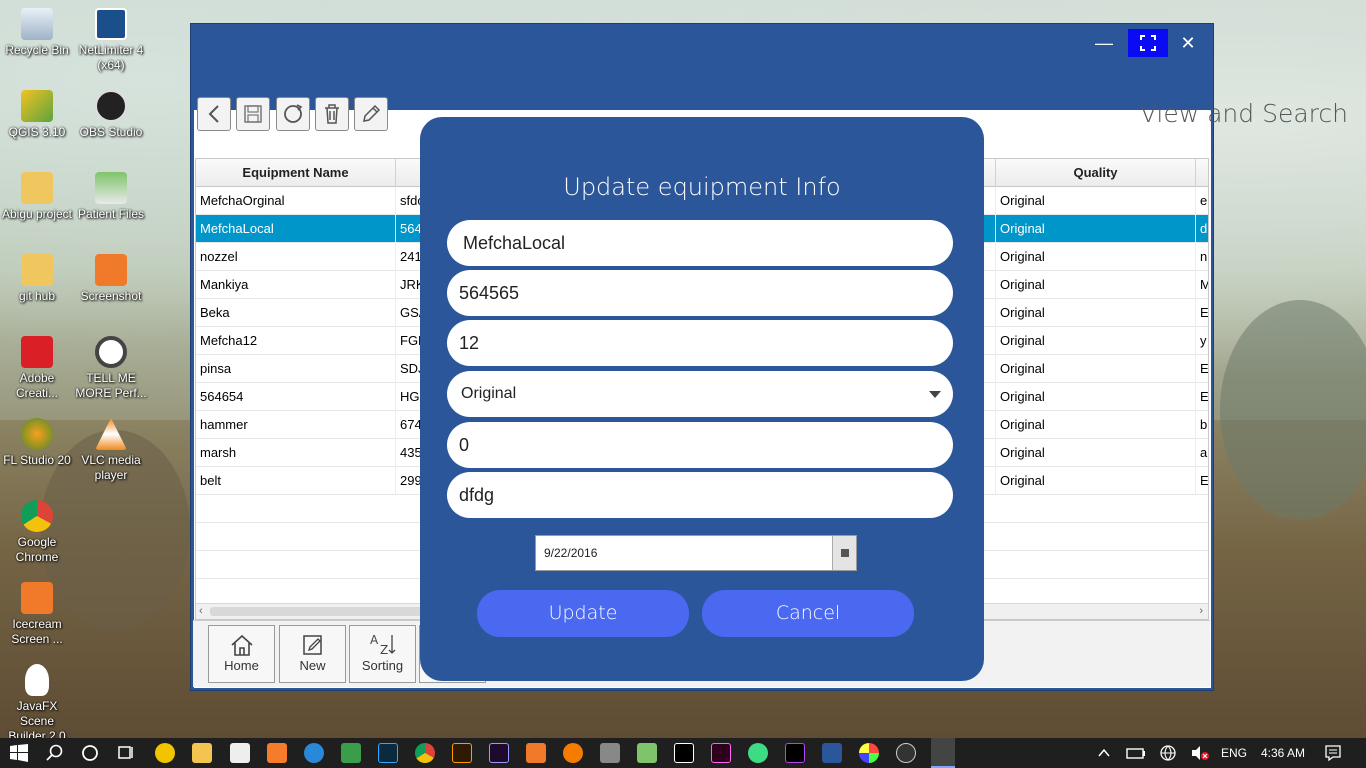 This screenshot has height=768, width=1366. What do you see at coordinates (1234, 753) in the screenshot?
I see `language-indicator: ENG` at bounding box center [1234, 753].